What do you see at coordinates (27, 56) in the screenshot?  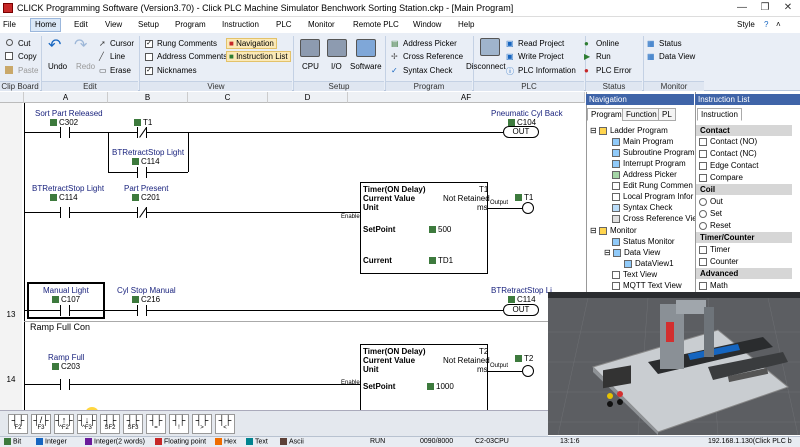 I see `copy-button: Copy` at bounding box center [27, 56].